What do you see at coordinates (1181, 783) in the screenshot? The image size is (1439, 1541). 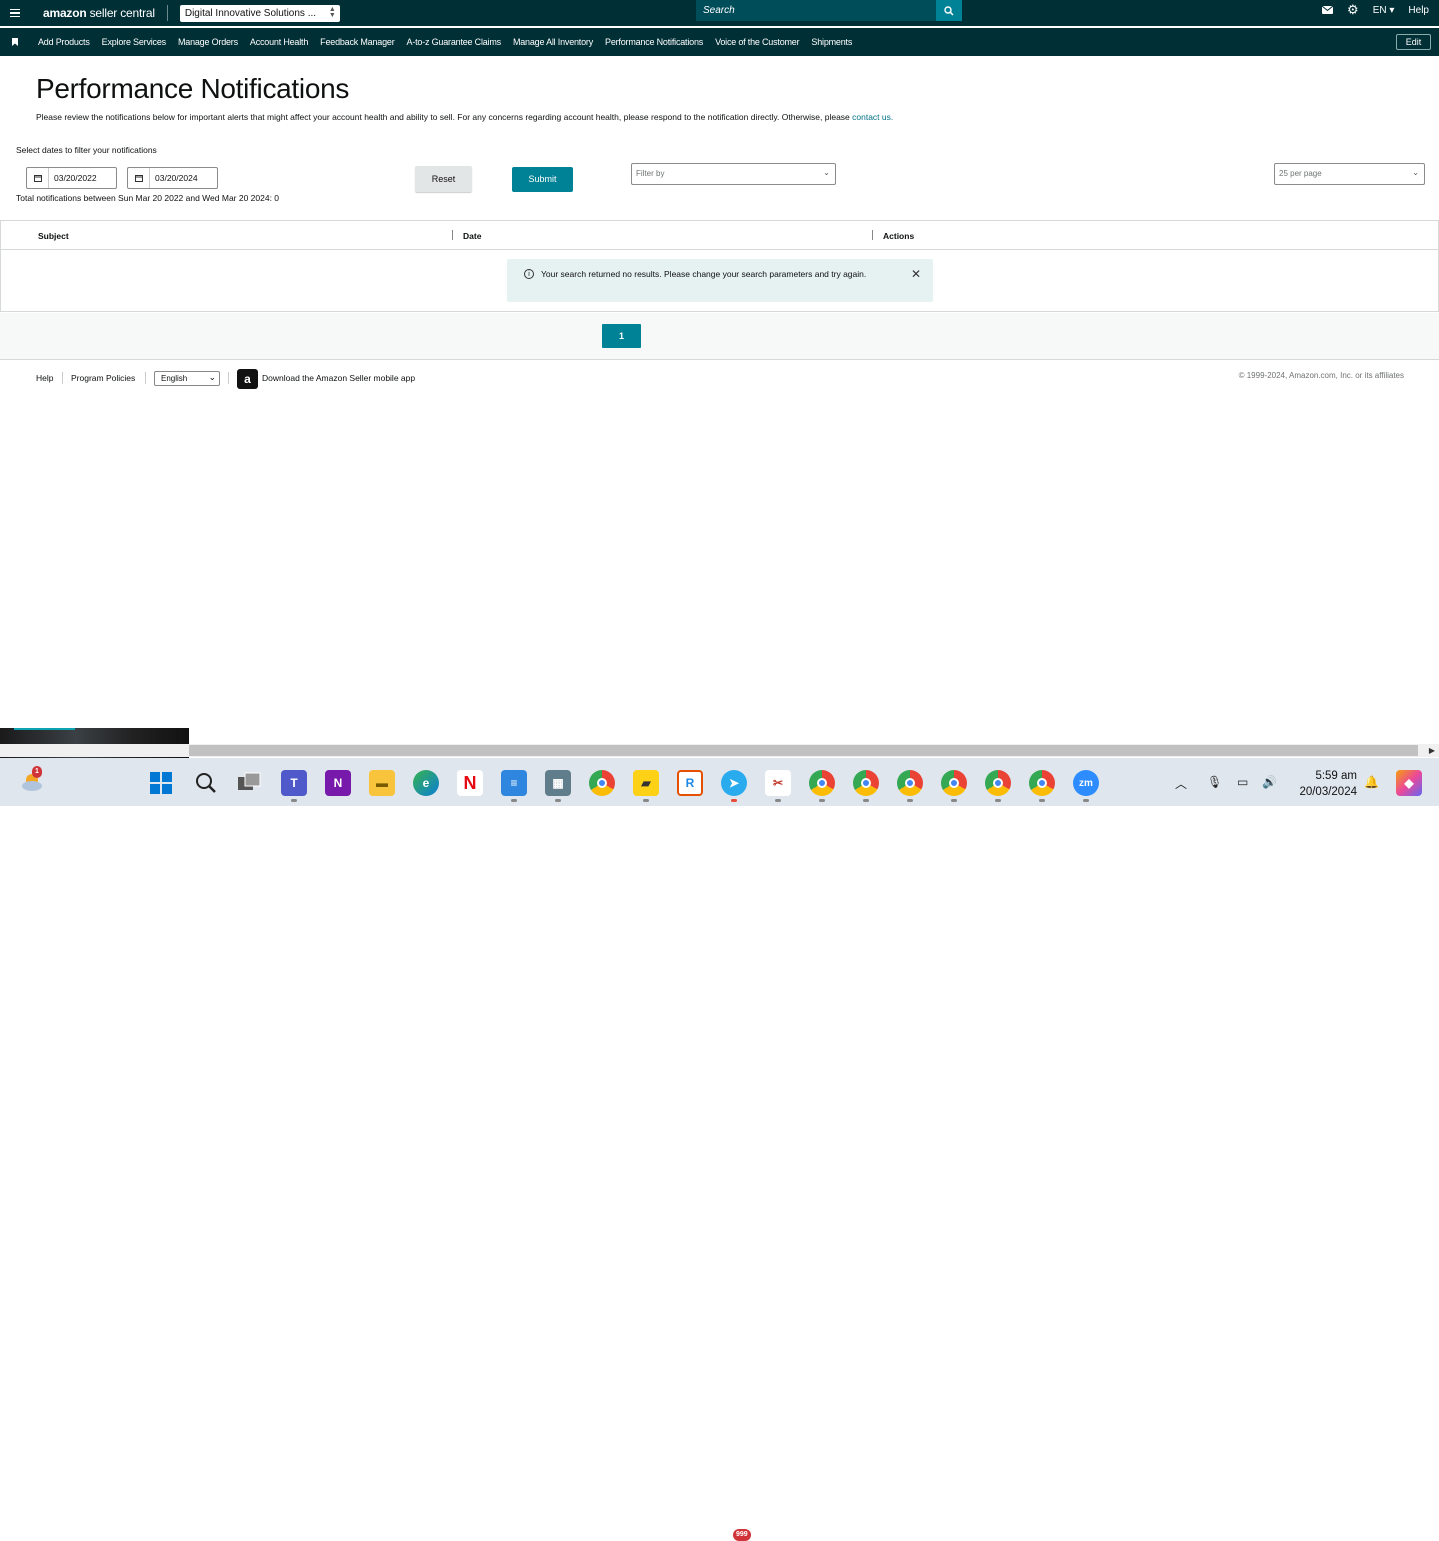 I see `chevron-up-icon: ︿` at bounding box center [1181, 783].